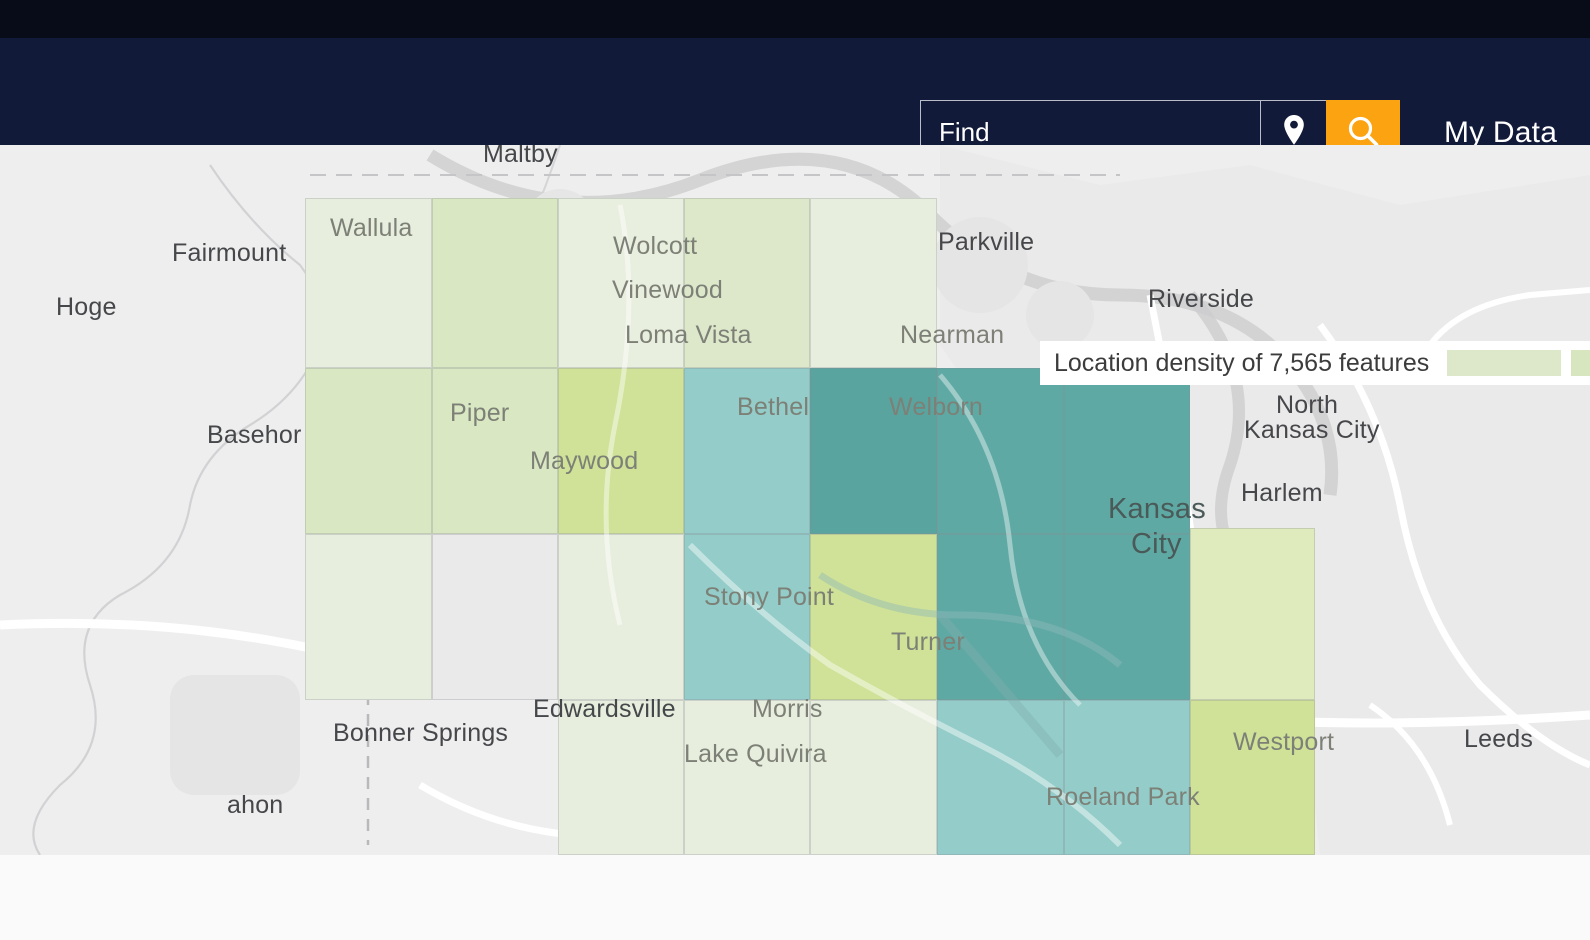 The height and width of the screenshot is (940, 1590). I want to click on map-label: Turner, so click(928, 642).